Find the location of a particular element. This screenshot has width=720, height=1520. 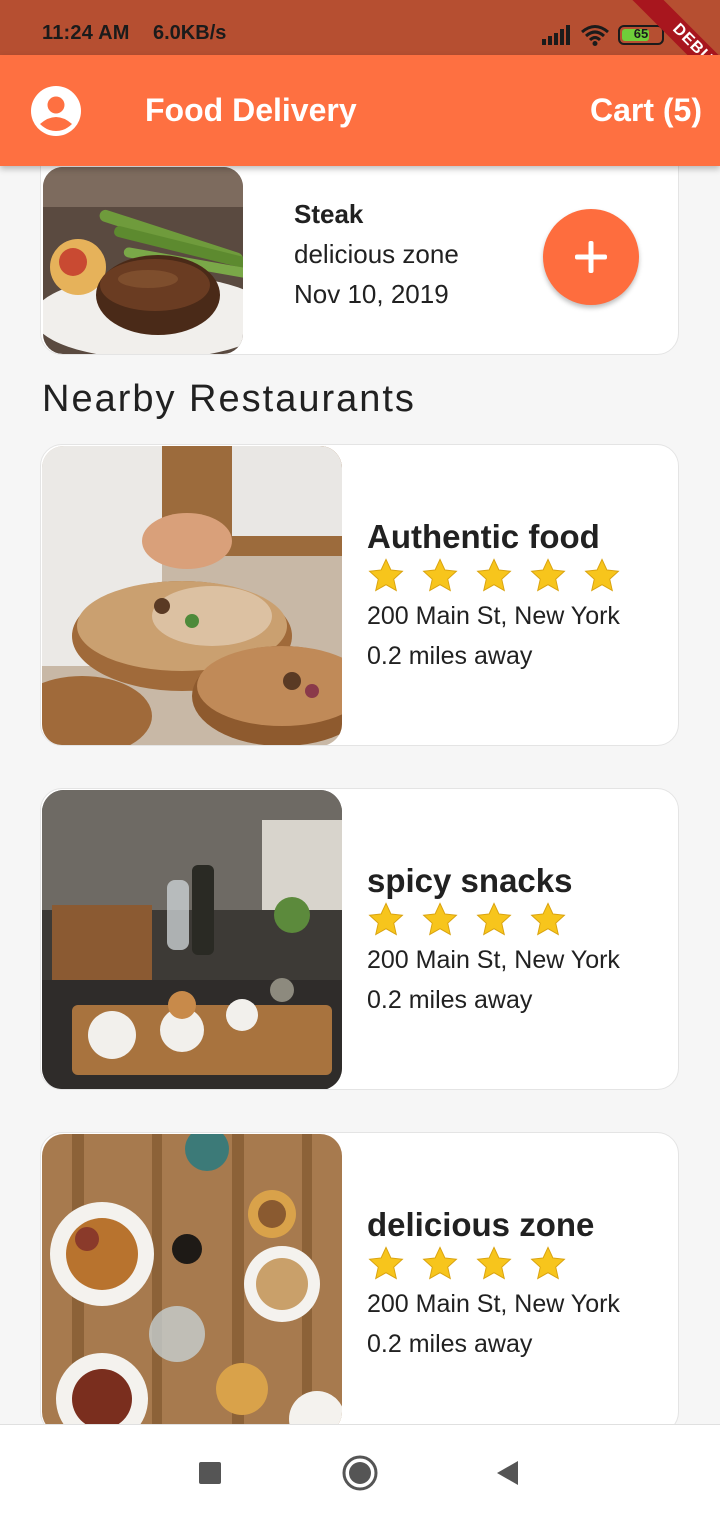

account-circle-icon is located at coordinates (56, 111).